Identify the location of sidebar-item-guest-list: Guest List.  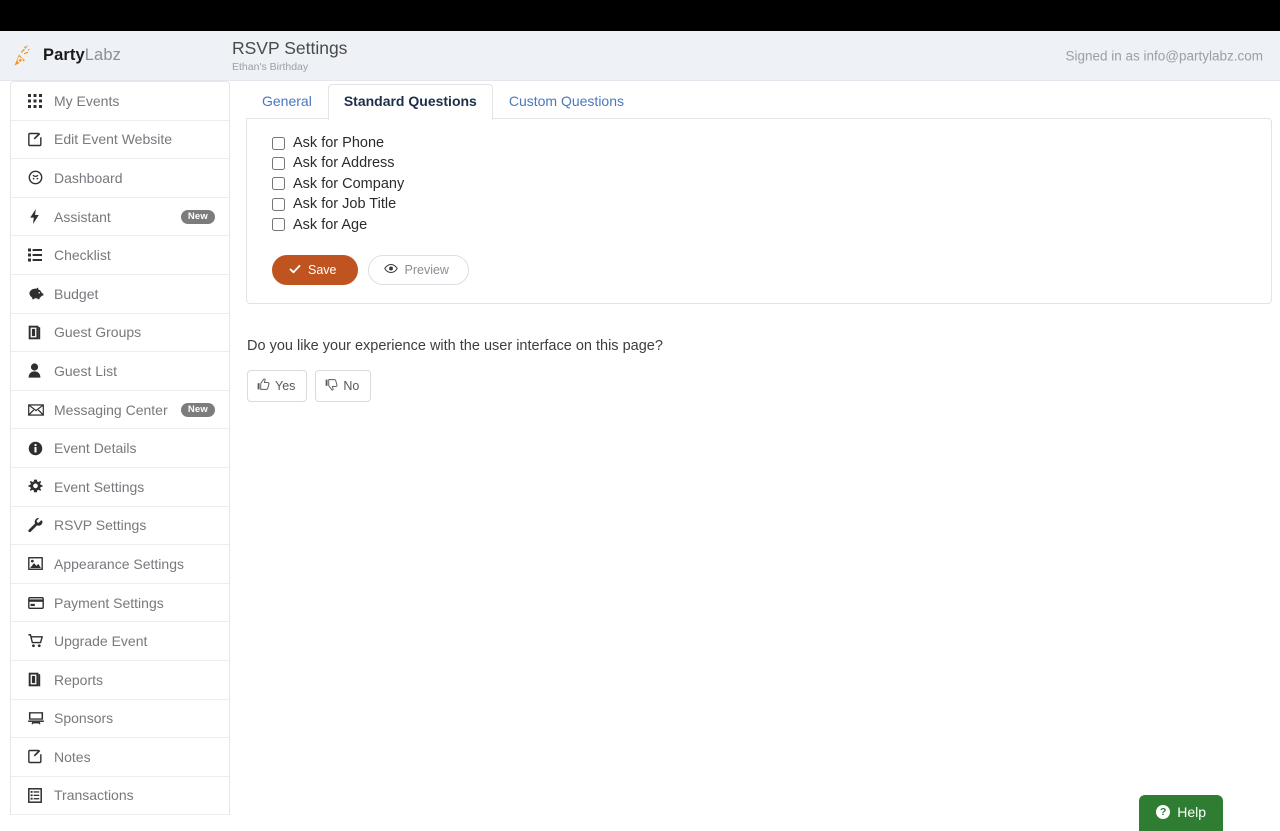
(120, 371).